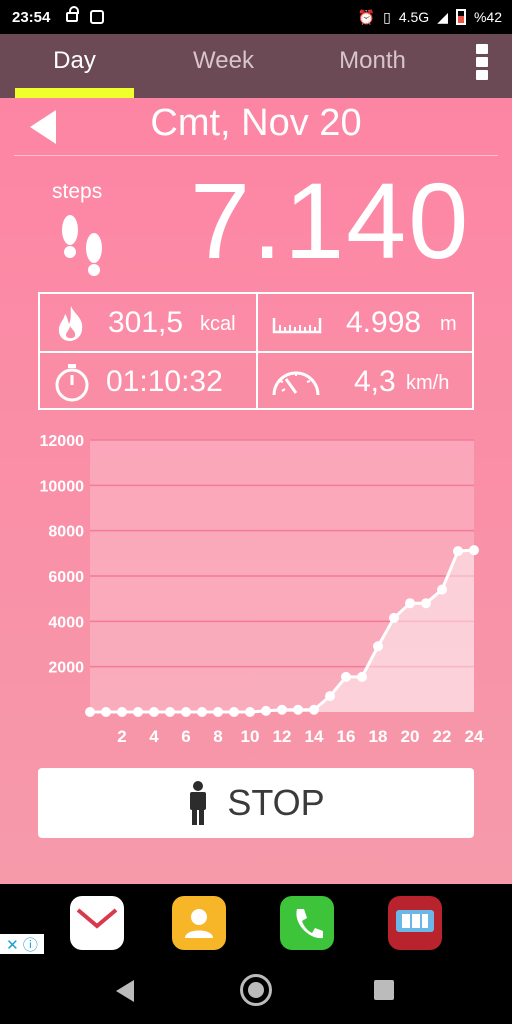  I want to click on home-icon, so click(256, 990).